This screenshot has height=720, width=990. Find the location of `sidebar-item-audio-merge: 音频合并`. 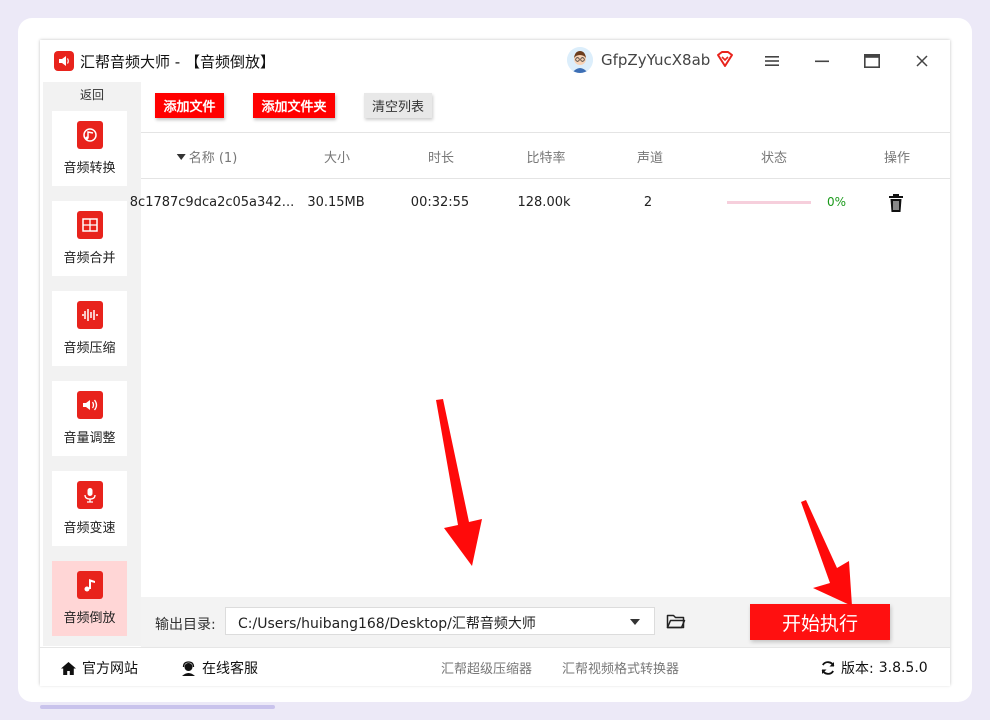

sidebar-item-audio-merge: 音频合并 is located at coordinates (89, 238).